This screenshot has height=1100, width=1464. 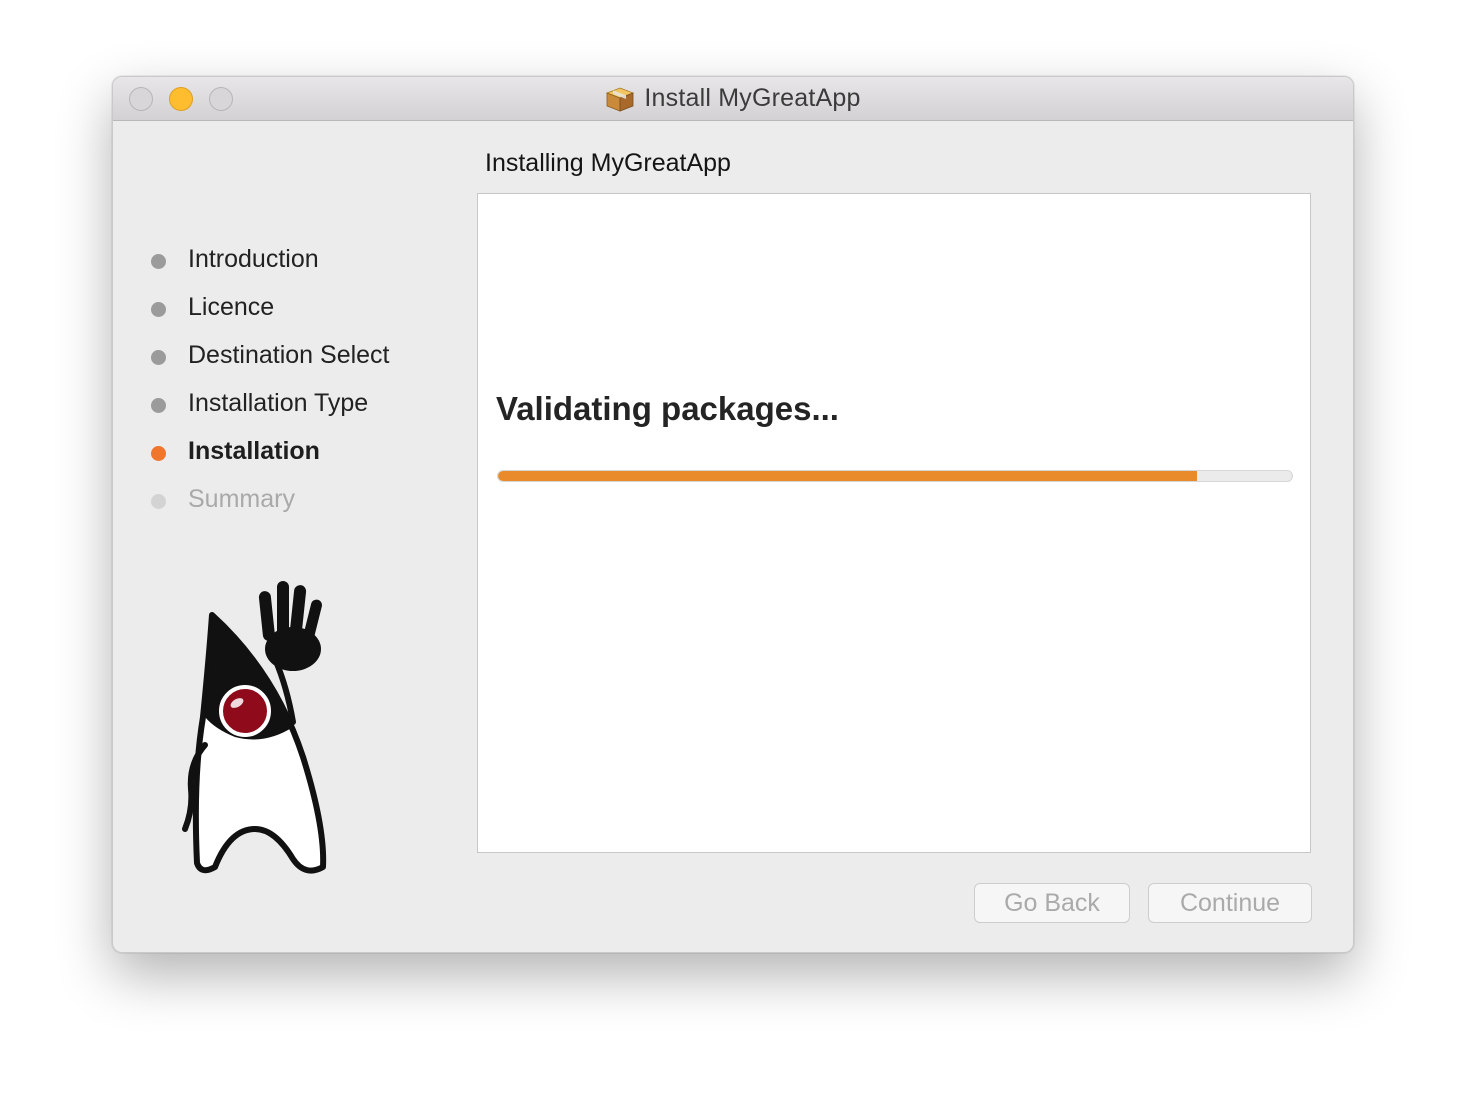 What do you see at coordinates (158, 501) in the screenshot?
I see `step-bullet-pending` at bounding box center [158, 501].